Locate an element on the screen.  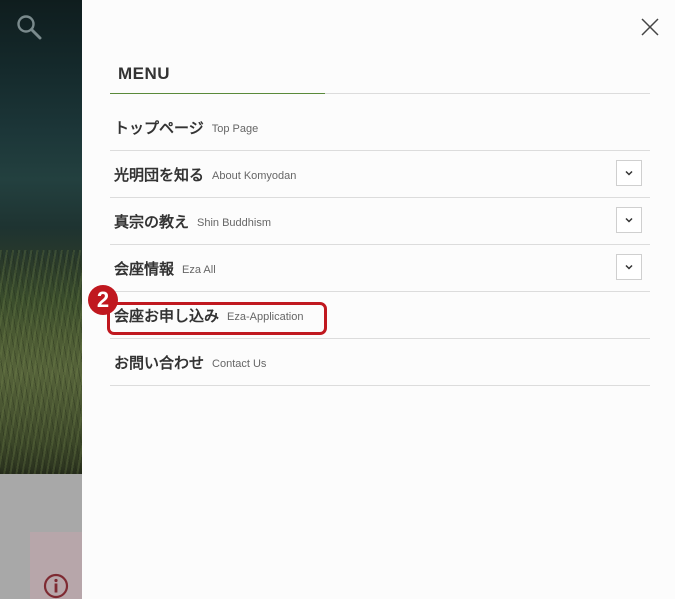
menu-title: MENU is located at coordinates (144, 73).